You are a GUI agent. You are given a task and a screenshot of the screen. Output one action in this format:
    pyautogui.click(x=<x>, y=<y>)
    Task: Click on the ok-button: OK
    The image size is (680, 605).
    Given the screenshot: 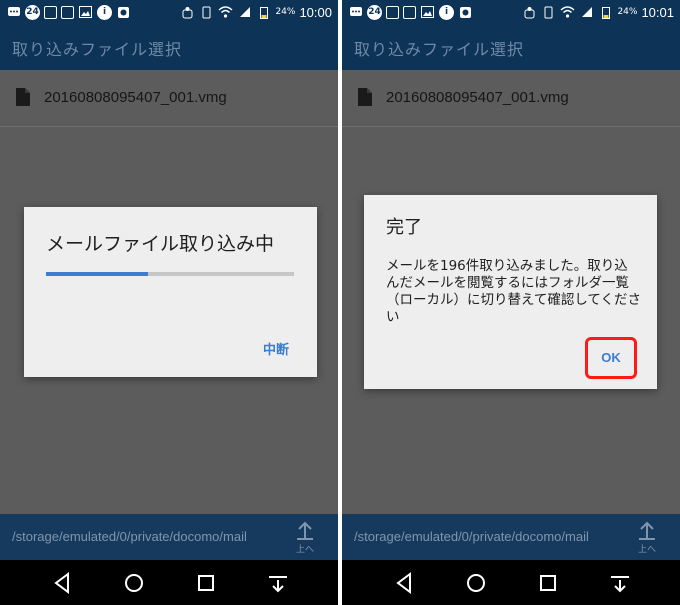 What is the action you would take?
    pyautogui.click(x=611, y=358)
    